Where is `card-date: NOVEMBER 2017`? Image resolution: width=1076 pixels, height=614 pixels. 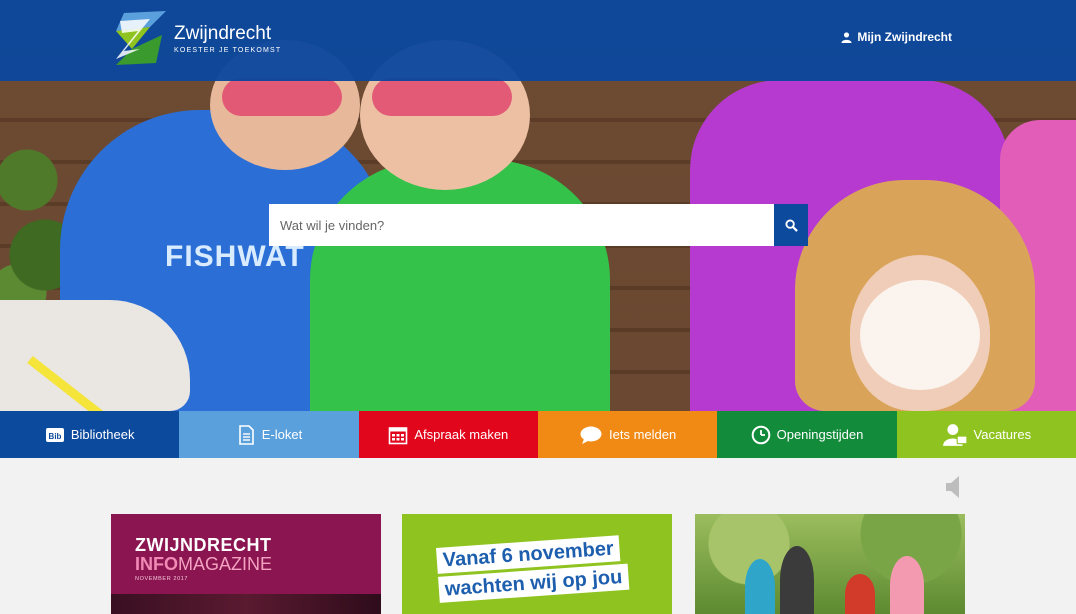 card-date: NOVEMBER 2017 is located at coordinates (162, 579).